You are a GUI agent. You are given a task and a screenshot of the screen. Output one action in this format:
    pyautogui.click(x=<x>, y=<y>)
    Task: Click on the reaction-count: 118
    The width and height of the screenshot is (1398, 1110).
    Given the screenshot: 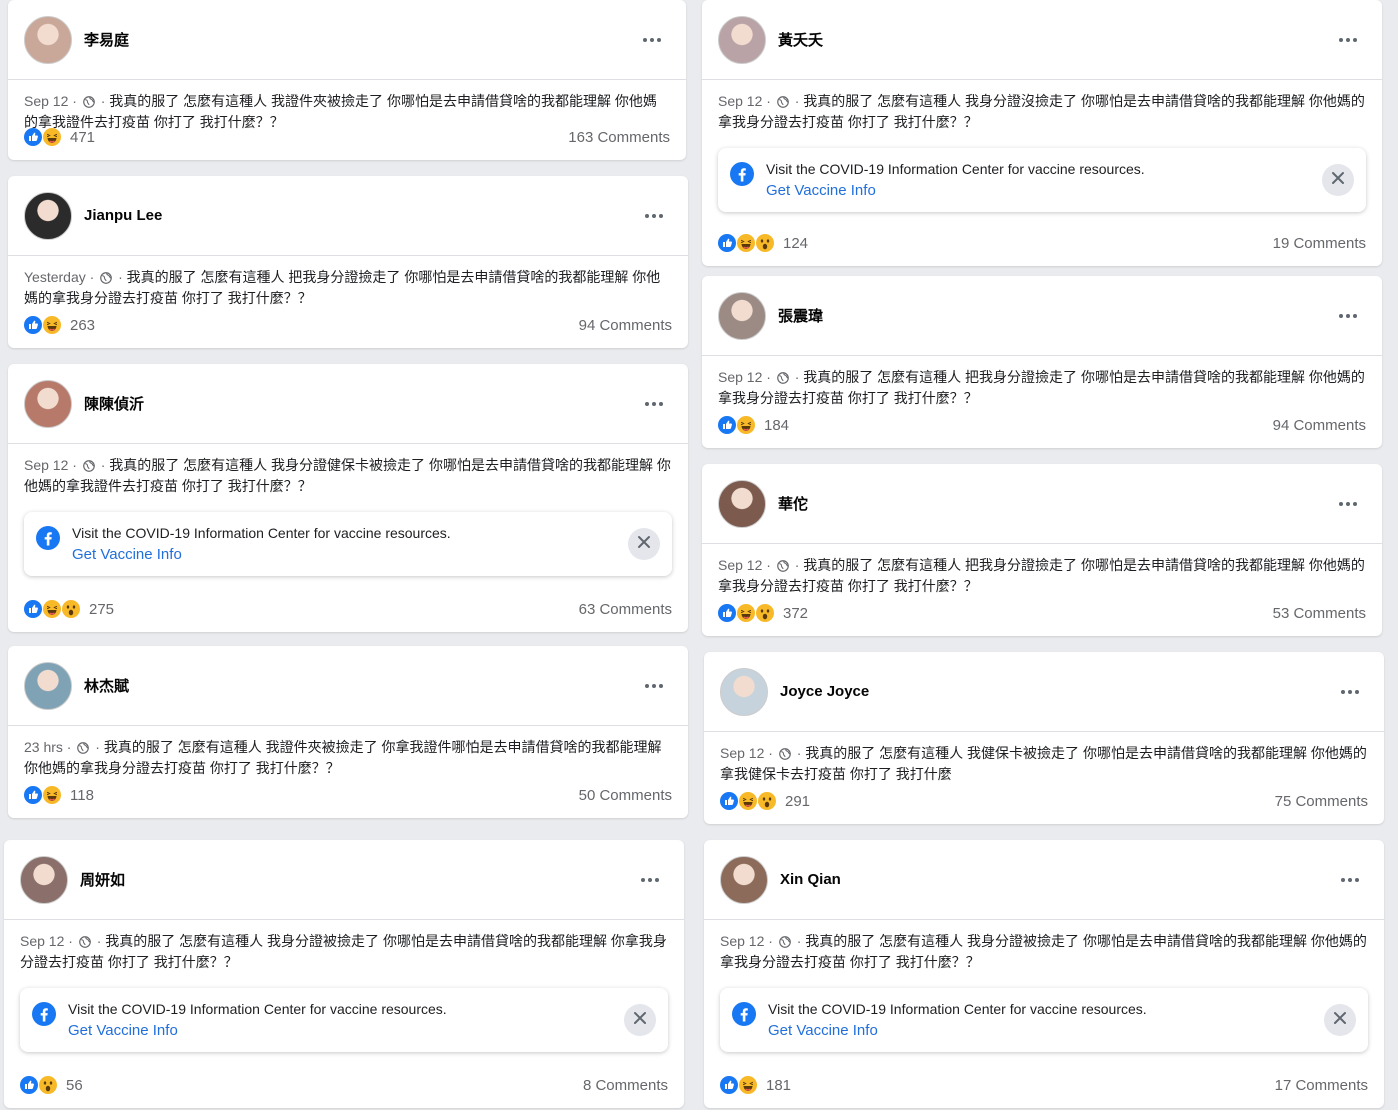 What is the action you would take?
    pyautogui.click(x=82, y=795)
    